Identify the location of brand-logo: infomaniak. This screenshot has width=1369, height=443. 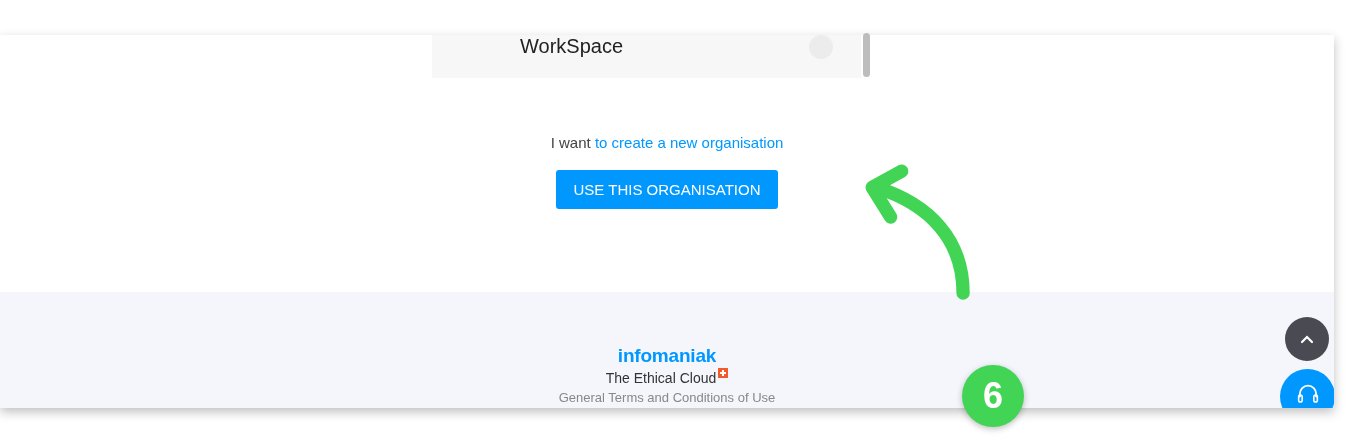
(667, 356).